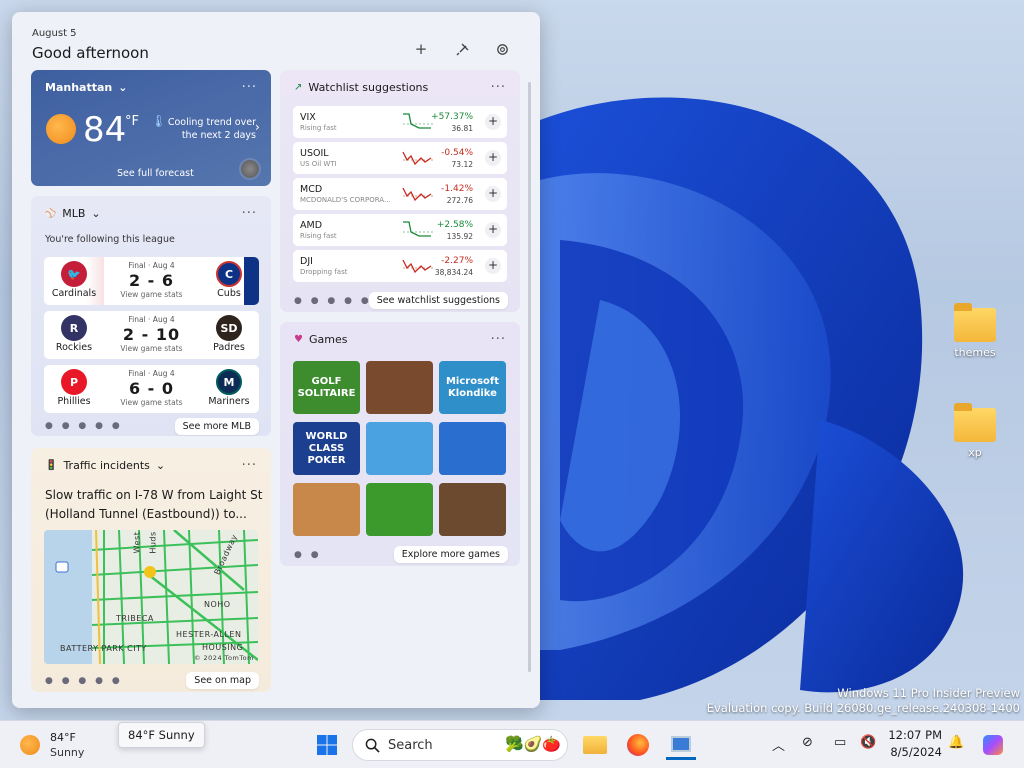 This screenshot has height=768, width=1024. I want to click on game-score: 2 - 6, so click(151, 280).